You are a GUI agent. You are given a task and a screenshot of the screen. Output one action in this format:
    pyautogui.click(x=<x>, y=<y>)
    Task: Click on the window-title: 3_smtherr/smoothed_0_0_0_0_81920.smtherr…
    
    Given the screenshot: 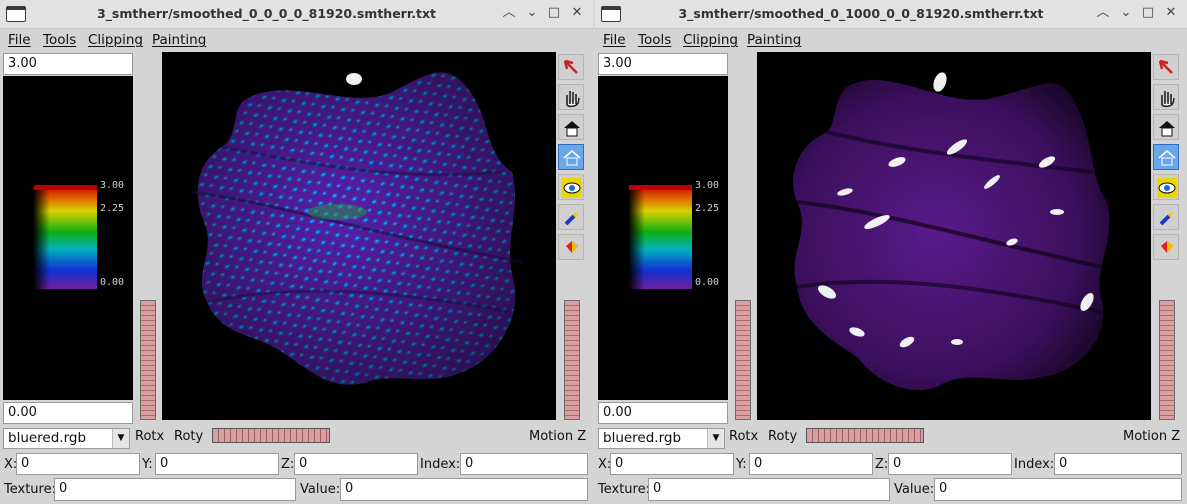 What is the action you would take?
    pyautogui.click(x=266, y=13)
    